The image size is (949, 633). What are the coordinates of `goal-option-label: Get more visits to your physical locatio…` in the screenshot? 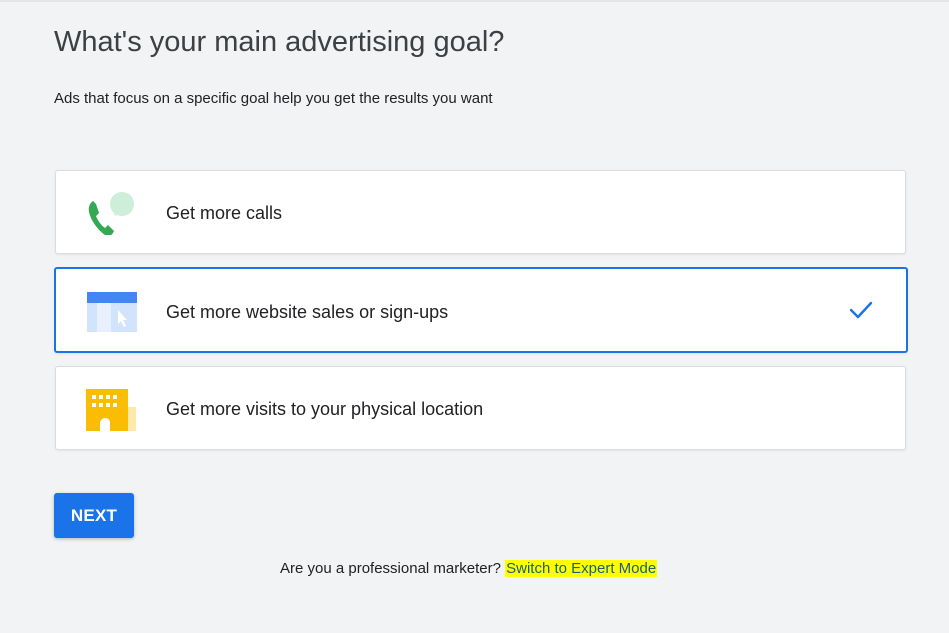 It's located at (325, 409).